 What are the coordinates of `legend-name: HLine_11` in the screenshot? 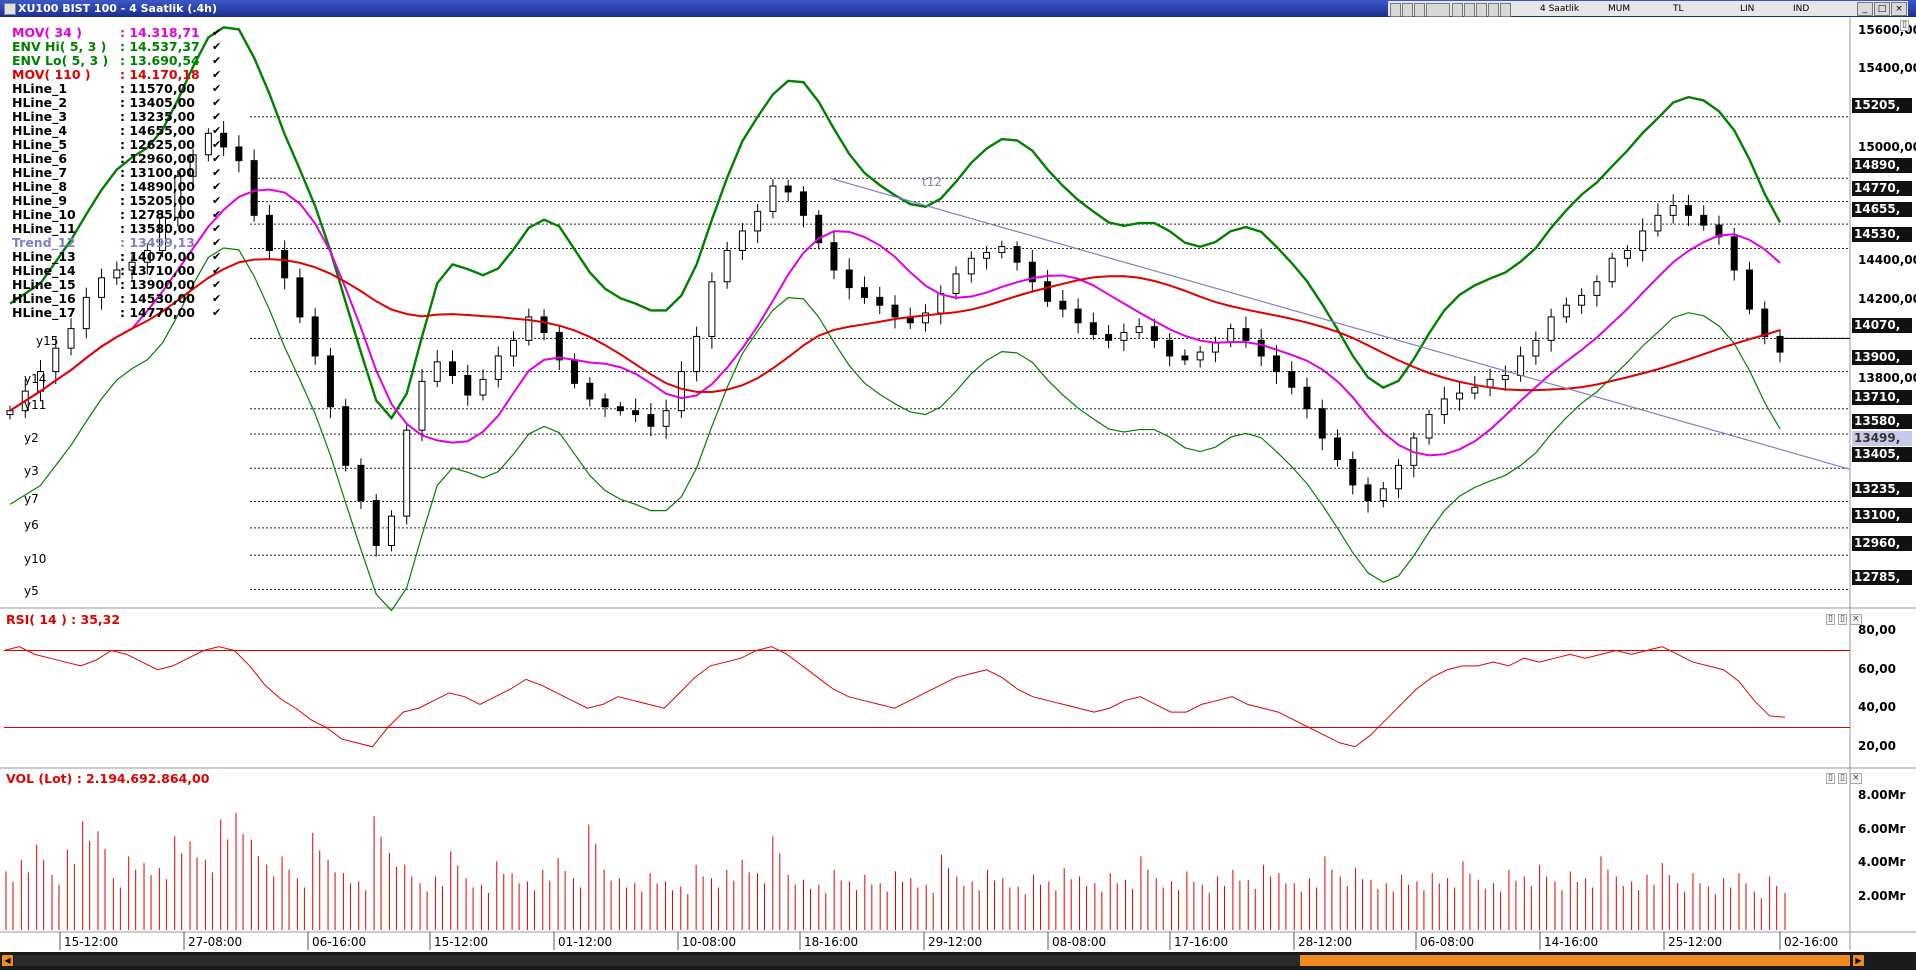 It's located at (44, 228).